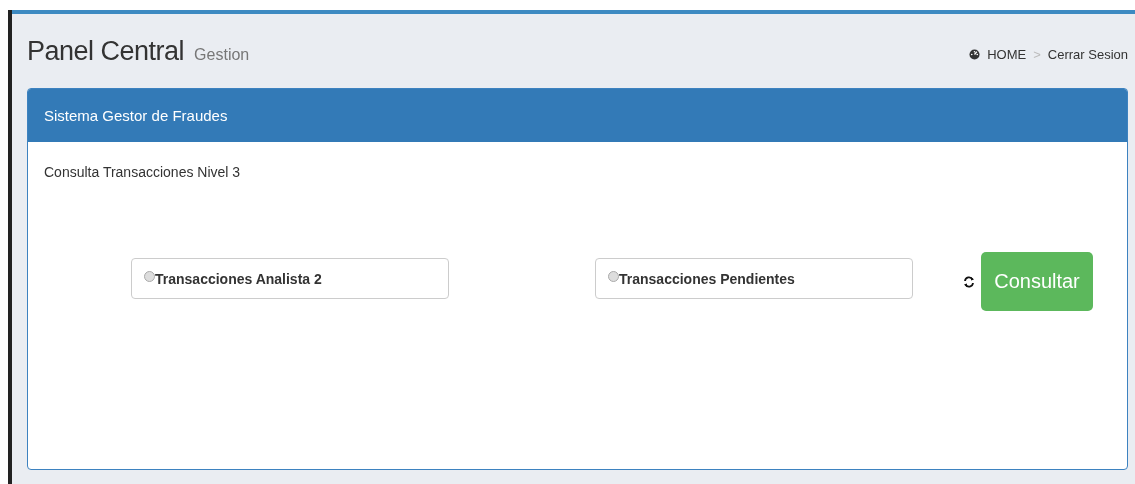 This screenshot has width=1135, height=484. What do you see at coordinates (1087, 54) in the screenshot?
I see `breadcrumb-link: Cerrar Sesion` at bounding box center [1087, 54].